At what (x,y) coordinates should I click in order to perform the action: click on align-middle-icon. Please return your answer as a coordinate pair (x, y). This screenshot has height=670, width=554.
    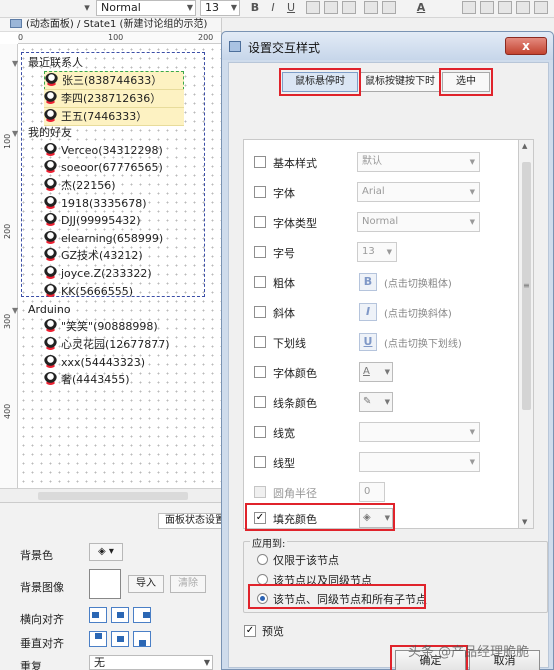
    Looking at the image, I should click on (120, 639).